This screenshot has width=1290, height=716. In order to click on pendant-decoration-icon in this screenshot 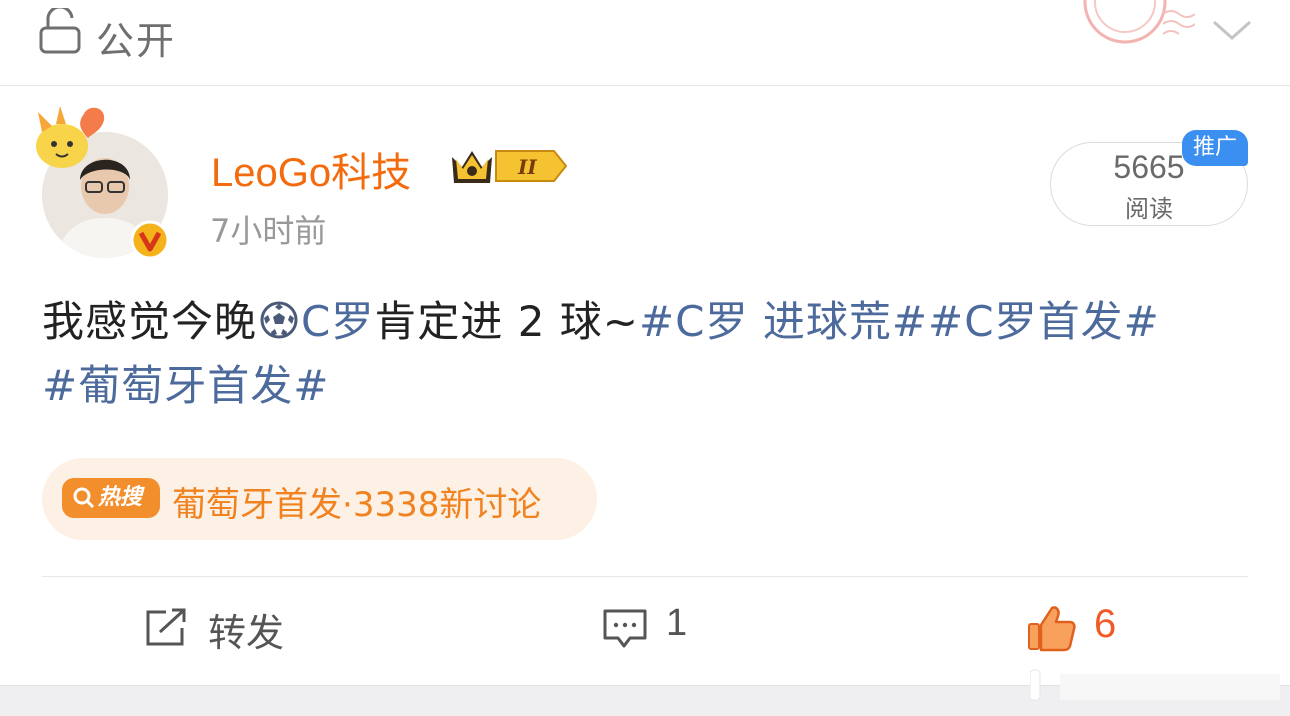, I will do `click(70, 137)`.